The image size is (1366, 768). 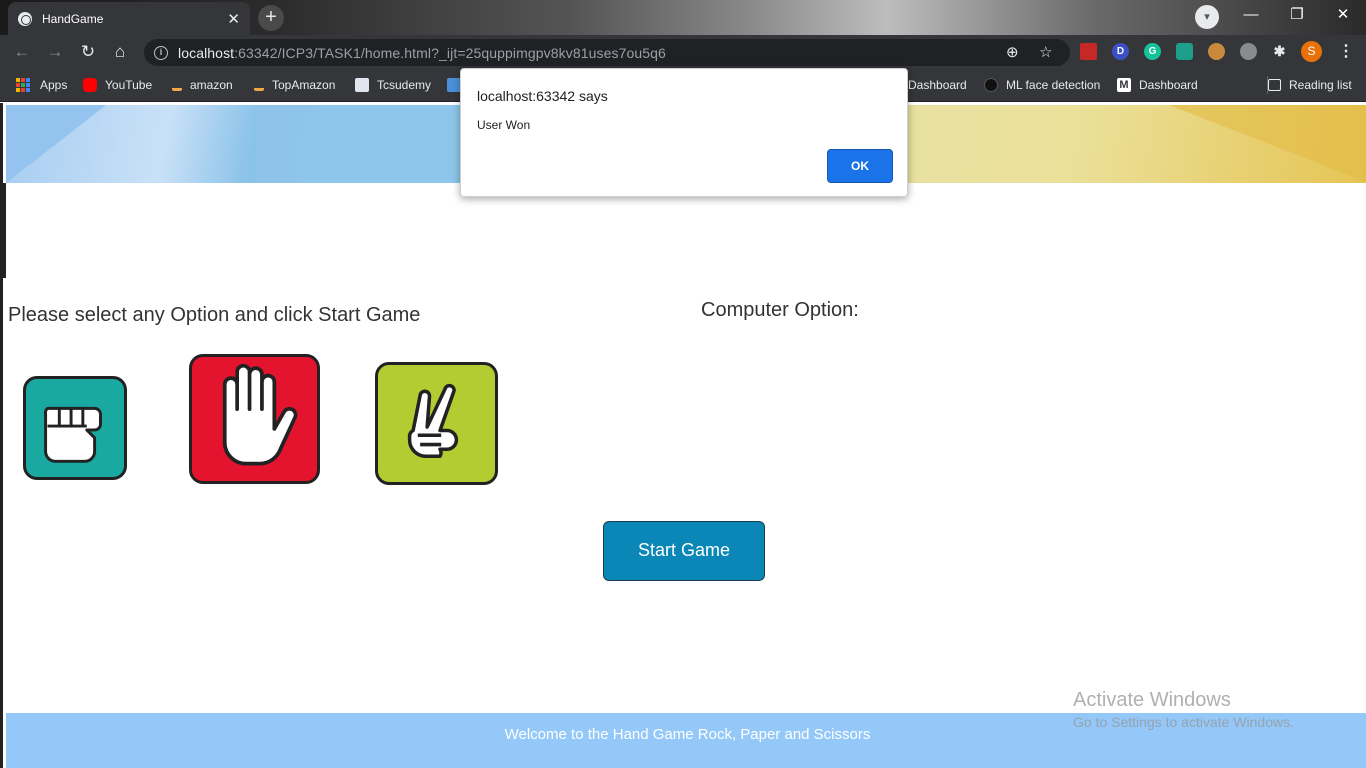 I want to click on dialog-origin: localhost:63342 says, so click(x=542, y=96).